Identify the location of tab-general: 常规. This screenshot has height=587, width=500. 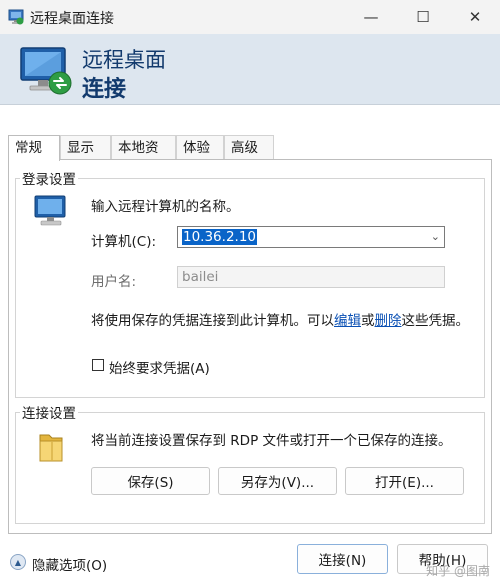
(34, 148).